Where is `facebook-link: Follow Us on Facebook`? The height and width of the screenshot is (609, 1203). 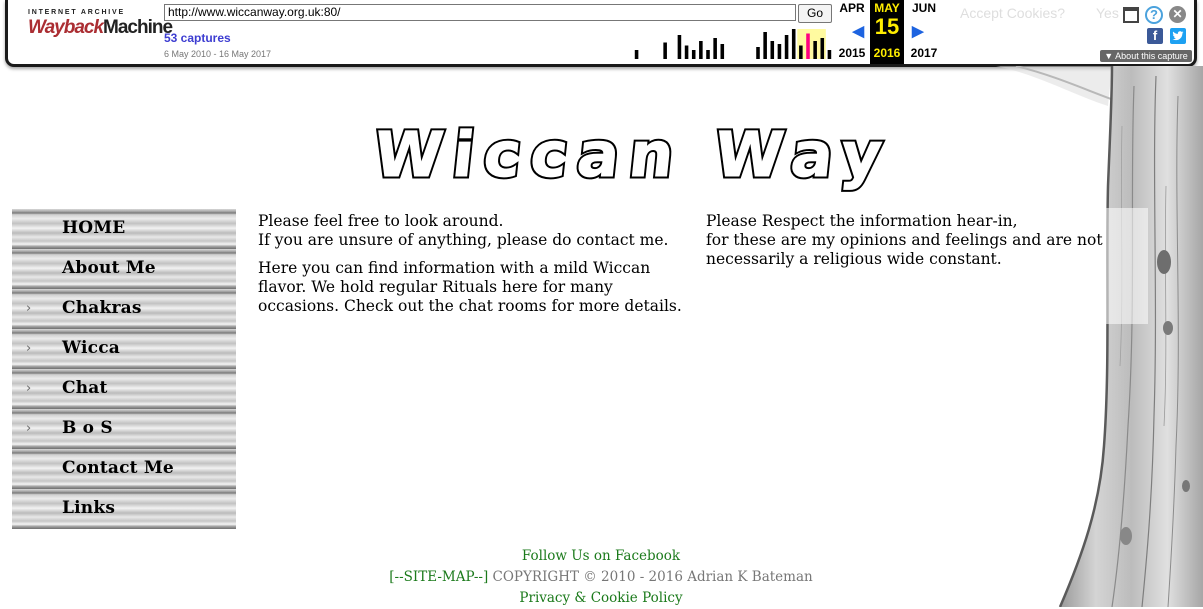
facebook-link: Follow Us on Facebook is located at coordinates (601, 556).